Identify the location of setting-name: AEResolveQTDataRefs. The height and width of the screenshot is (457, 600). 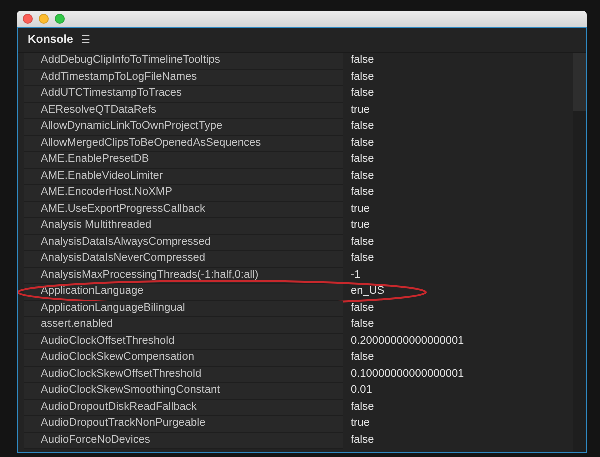
(183, 110).